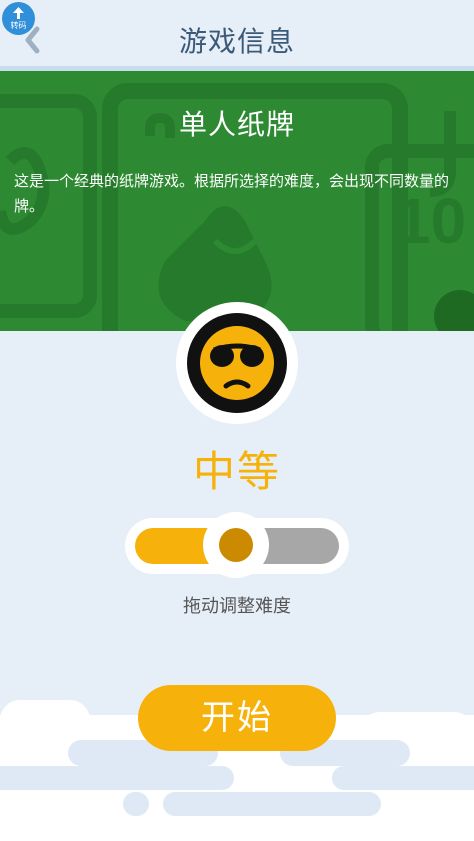  I want to click on start-button: 开始, so click(237, 718).